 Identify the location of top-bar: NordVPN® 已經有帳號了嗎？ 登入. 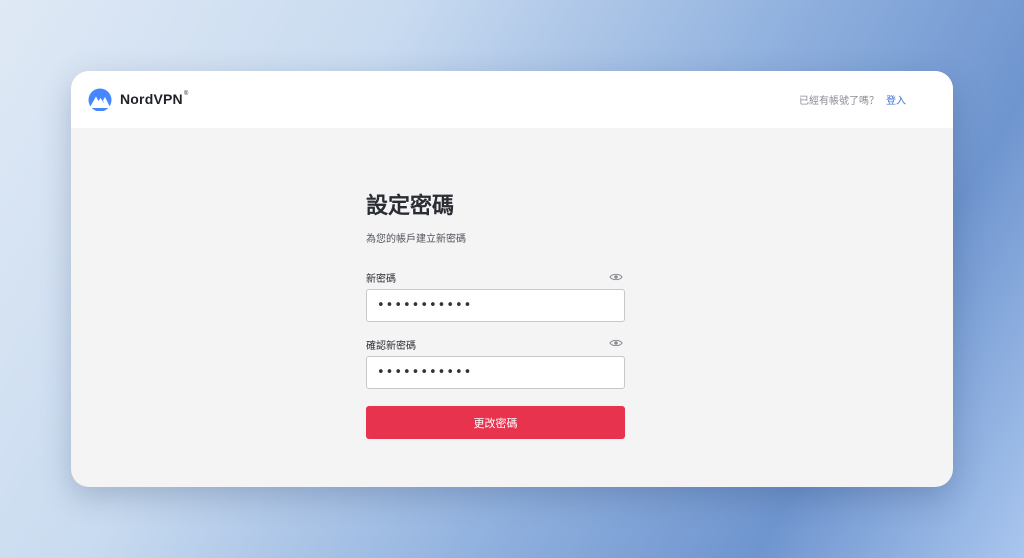
(512, 99).